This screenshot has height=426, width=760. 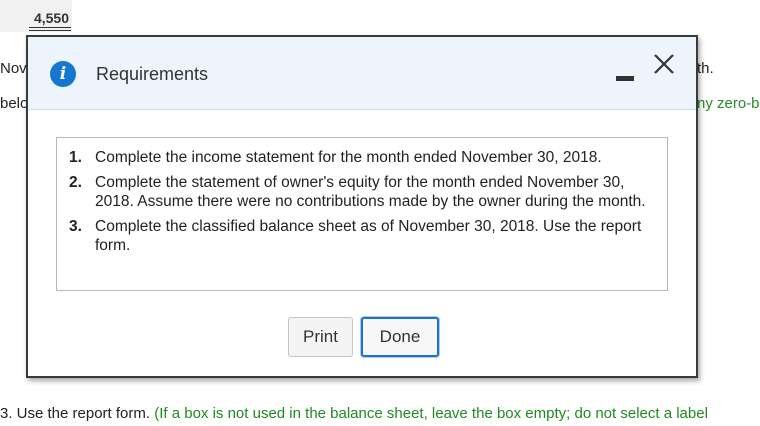 What do you see at coordinates (51, 18) in the screenshot?
I see `background-total-value: 4,550` at bounding box center [51, 18].